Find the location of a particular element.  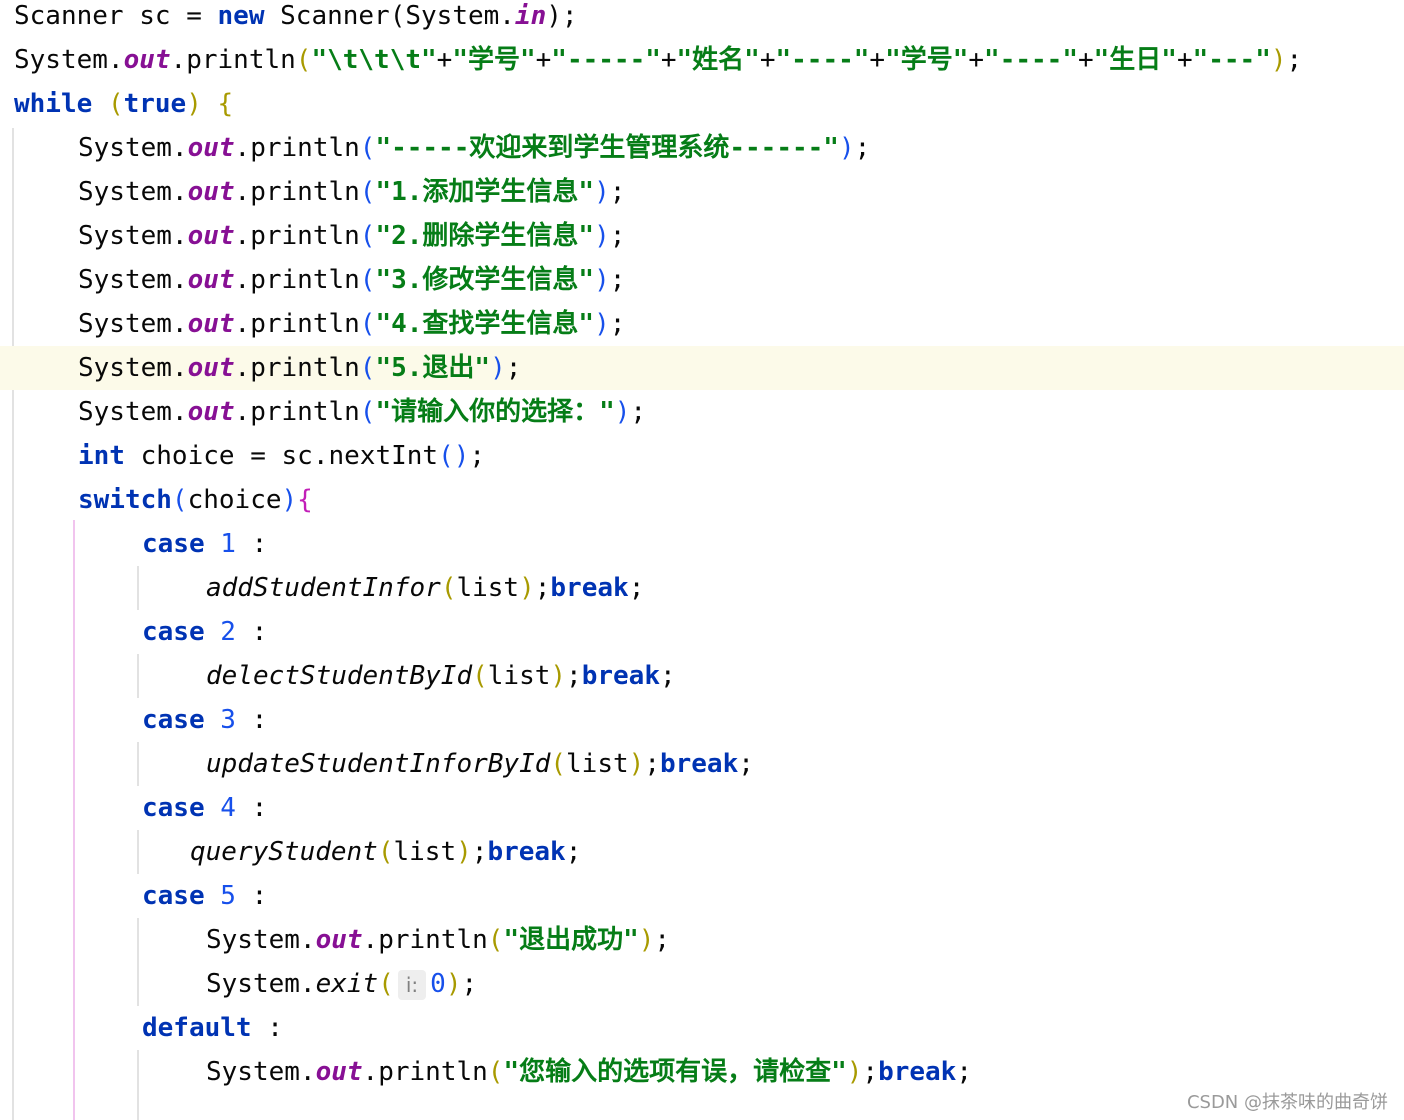

code-line: System.out.println("请输入你的选择："); is located at coordinates (702, 412).